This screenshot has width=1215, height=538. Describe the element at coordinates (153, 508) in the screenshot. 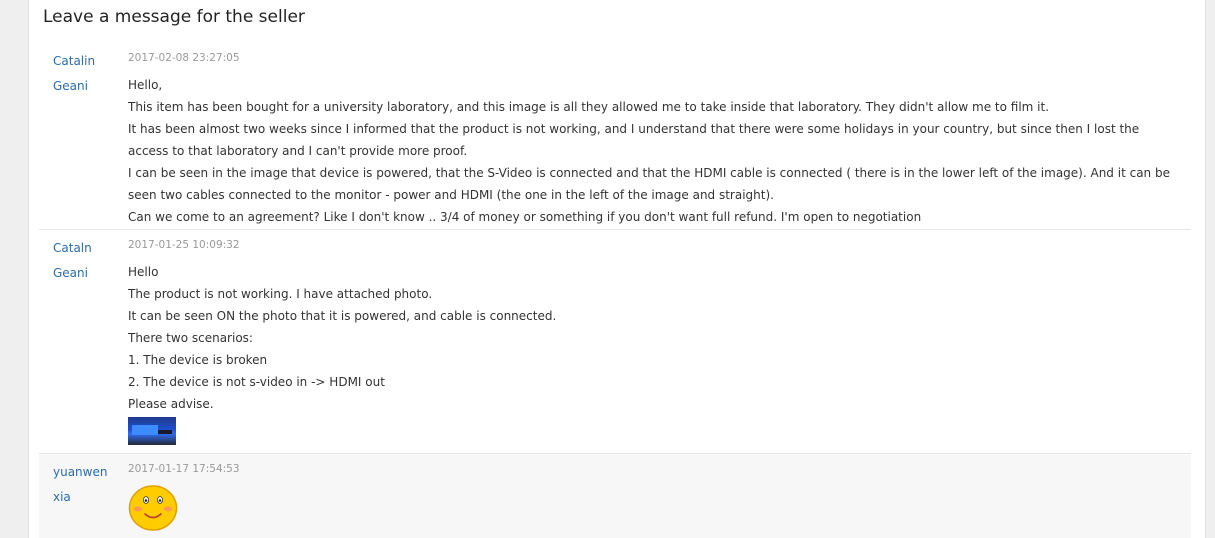

I see `smiley-face-icon` at that location.